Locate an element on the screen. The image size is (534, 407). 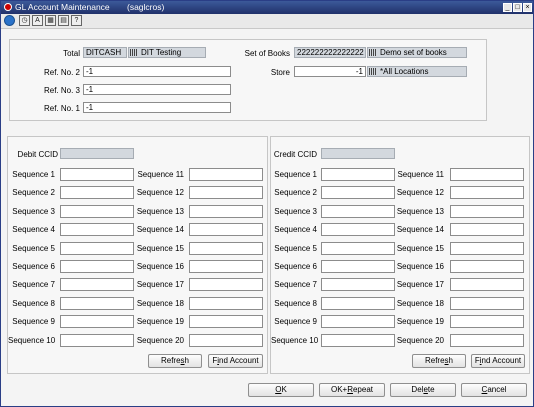
debit-sequence-label: Sequence 9 is located at coordinates (33, 321).